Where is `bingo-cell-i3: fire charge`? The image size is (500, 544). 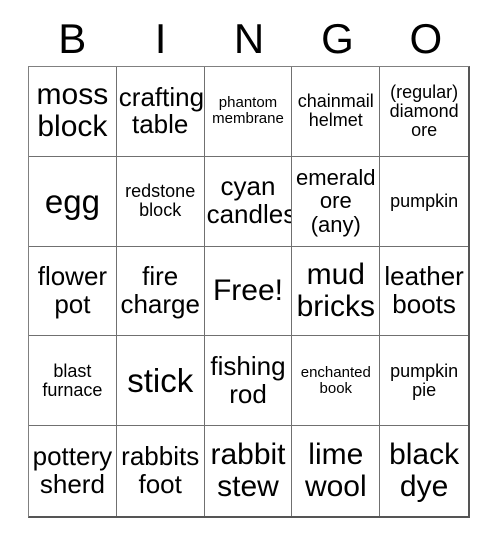
bingo-cell-i3: fire charge is located at coordinates (160, 291).